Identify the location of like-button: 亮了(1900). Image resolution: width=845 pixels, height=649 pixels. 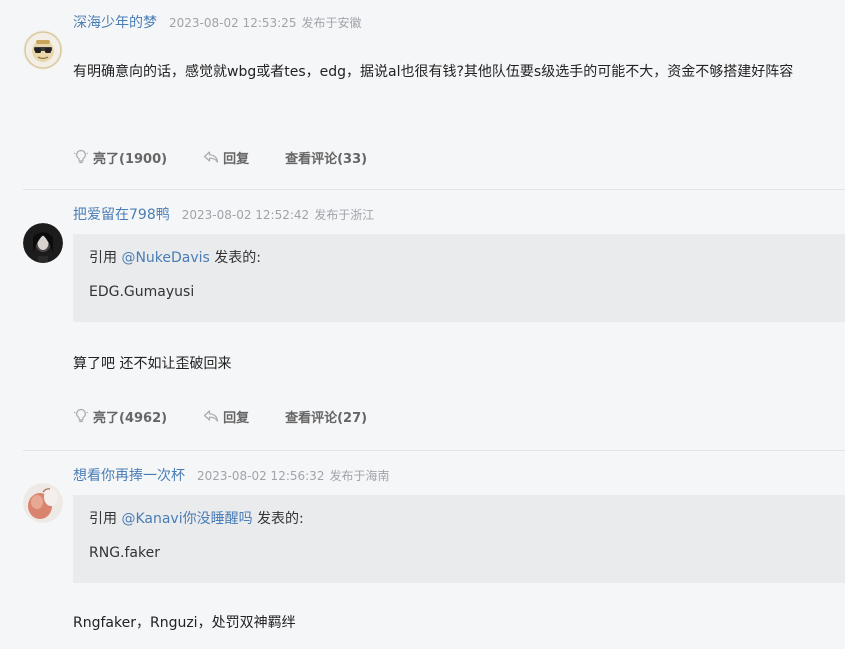
(120, 157).